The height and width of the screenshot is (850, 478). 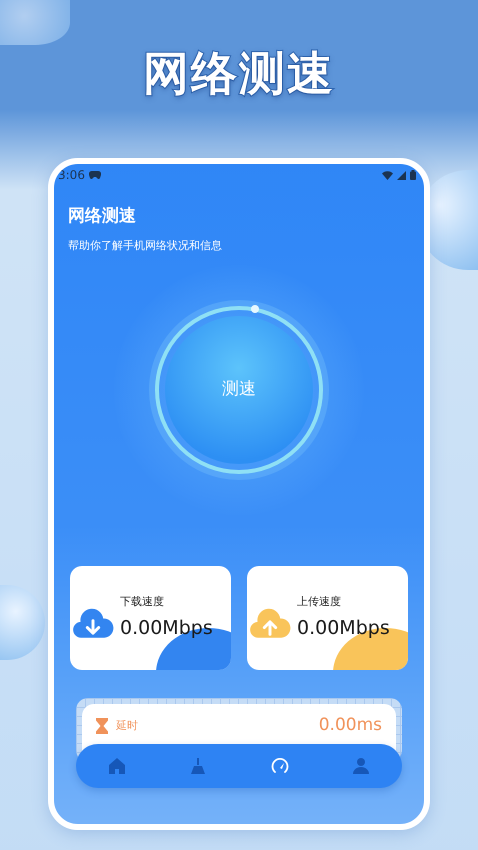 What do you see at coordinates (142, 602) in the screenshot?
I see `speed-label: 下载速度` at bounding box center [142, 602].